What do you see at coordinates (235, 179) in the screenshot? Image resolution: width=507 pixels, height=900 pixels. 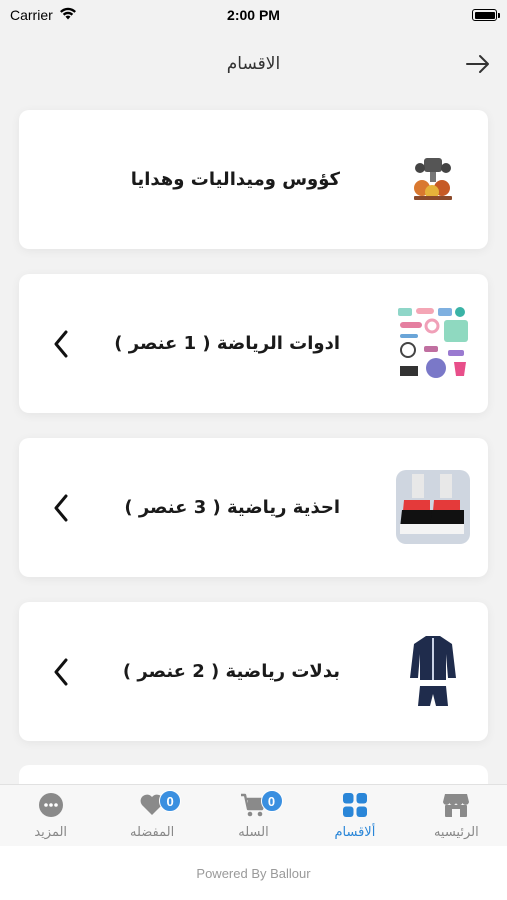 I see `category-label: كؤوس وميداليات وهدايا` at bounding box center [235, 179].